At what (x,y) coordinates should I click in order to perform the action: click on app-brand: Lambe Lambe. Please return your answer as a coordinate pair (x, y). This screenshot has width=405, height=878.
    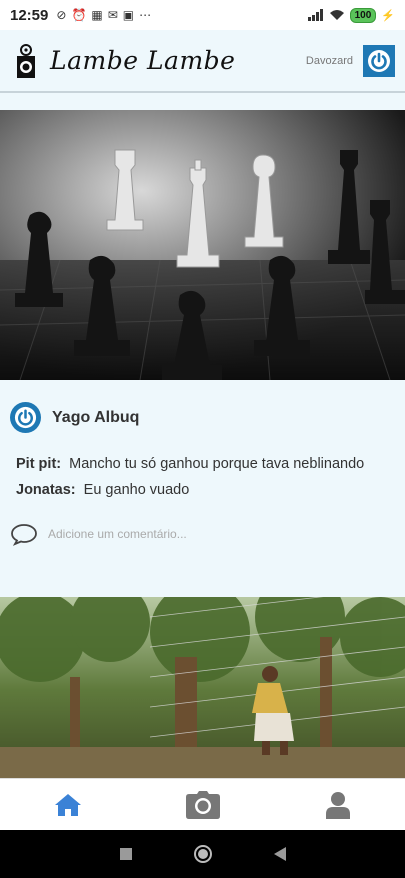
    Looking at the image, I should click on (143, 60).